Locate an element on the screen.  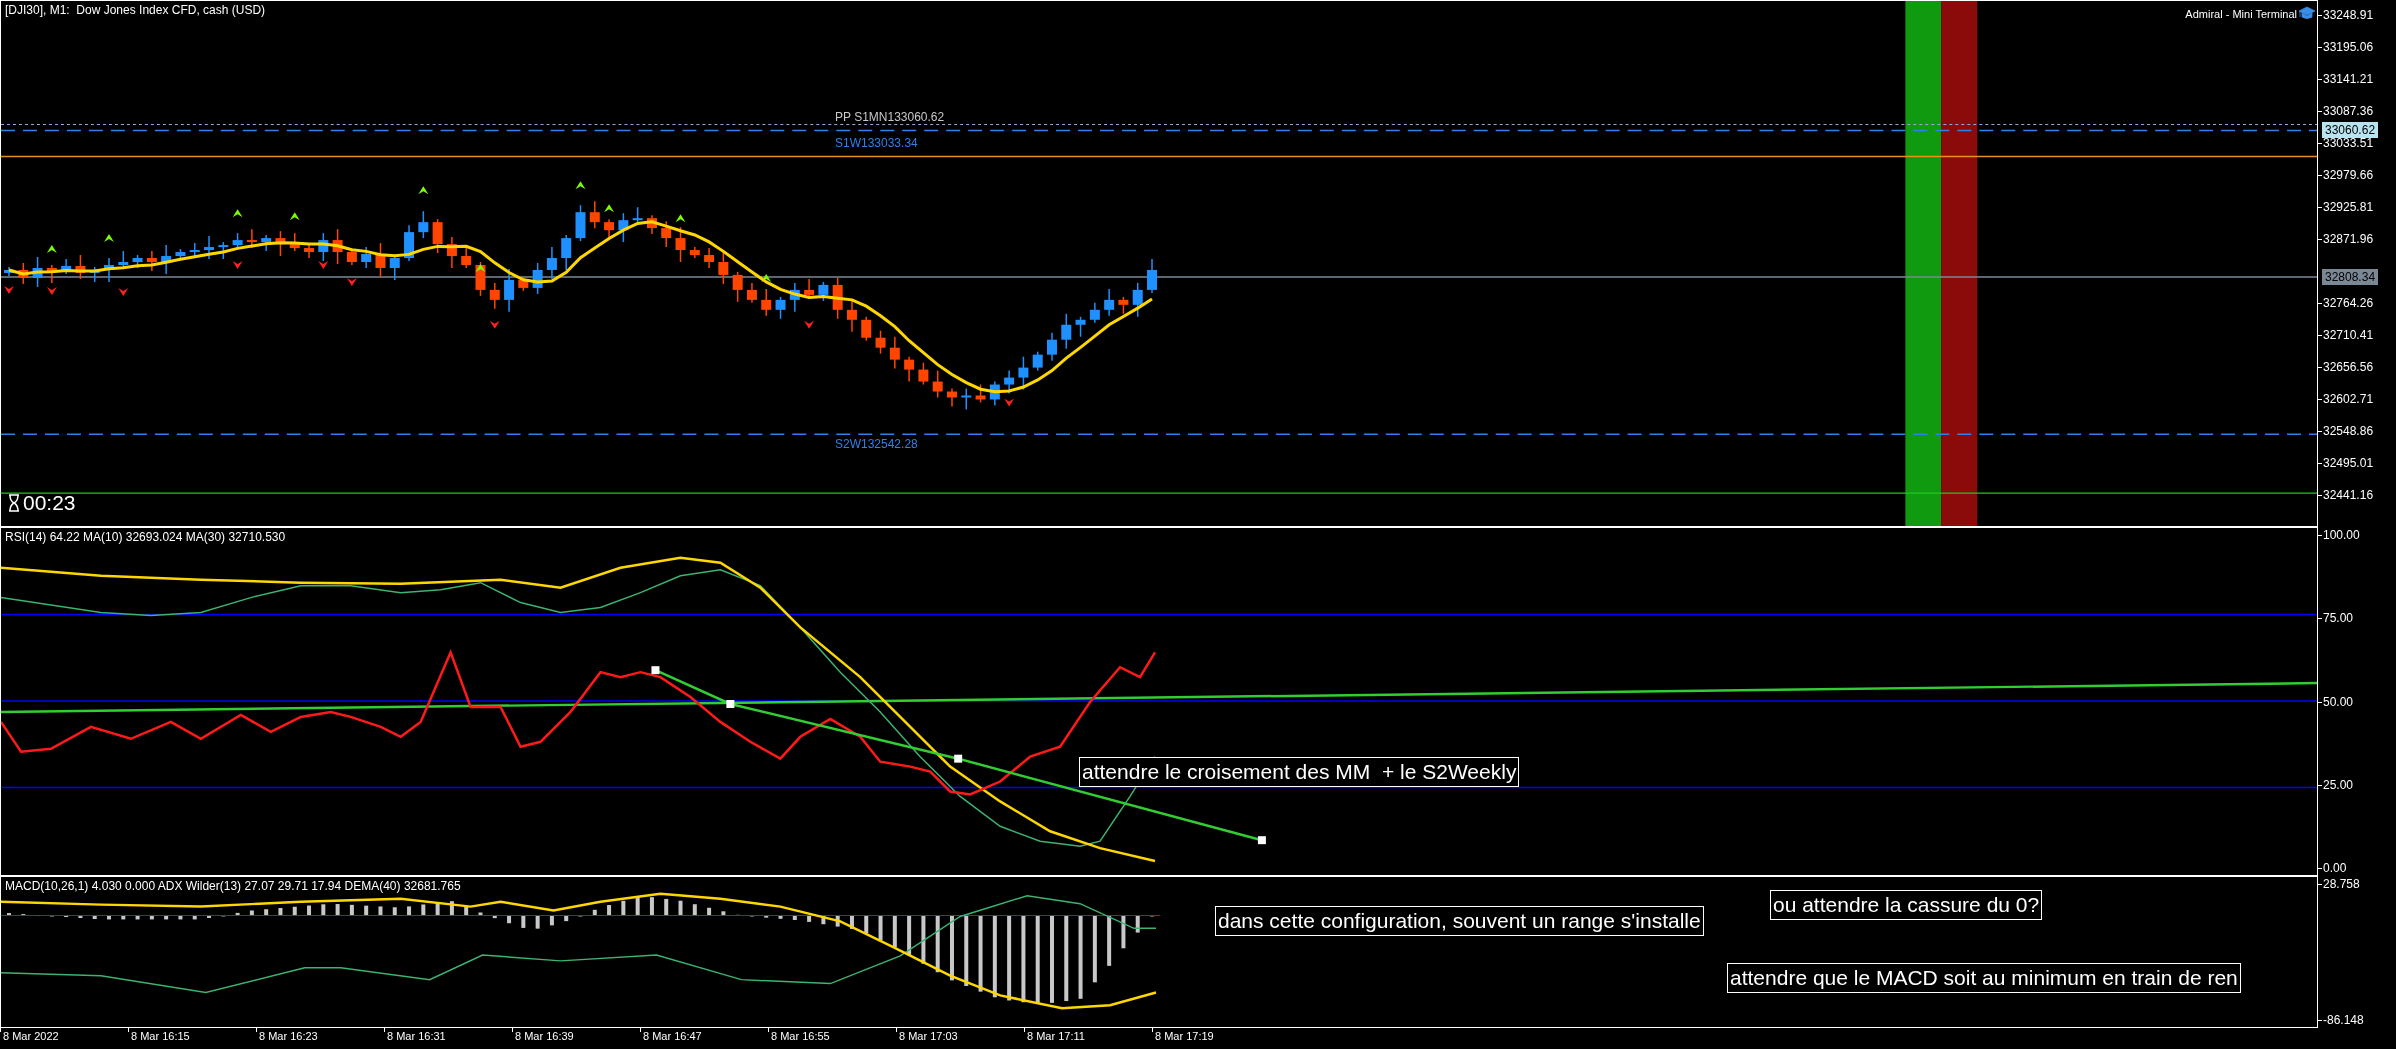
macd-tick: -86.148 is located at coordinates (2357, 1020).